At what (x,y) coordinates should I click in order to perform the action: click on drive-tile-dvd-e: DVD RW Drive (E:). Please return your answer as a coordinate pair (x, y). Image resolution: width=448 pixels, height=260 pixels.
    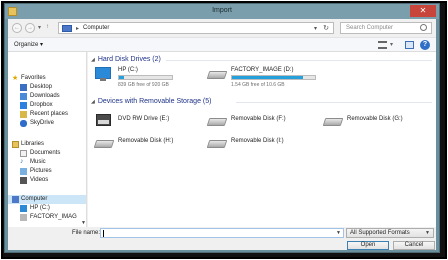
    Looking at the image, I should click on (147, 122).